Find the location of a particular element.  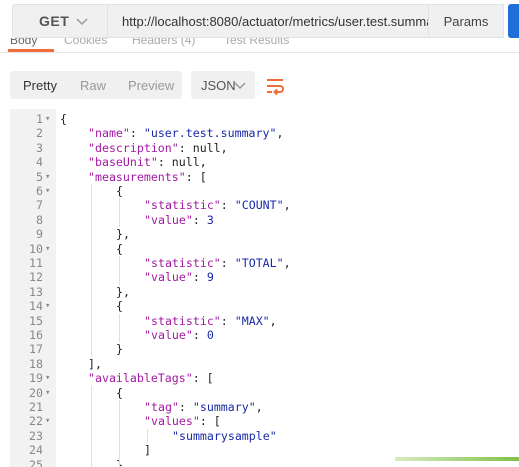

format-label: JSON is located at coordinates (218, 85).